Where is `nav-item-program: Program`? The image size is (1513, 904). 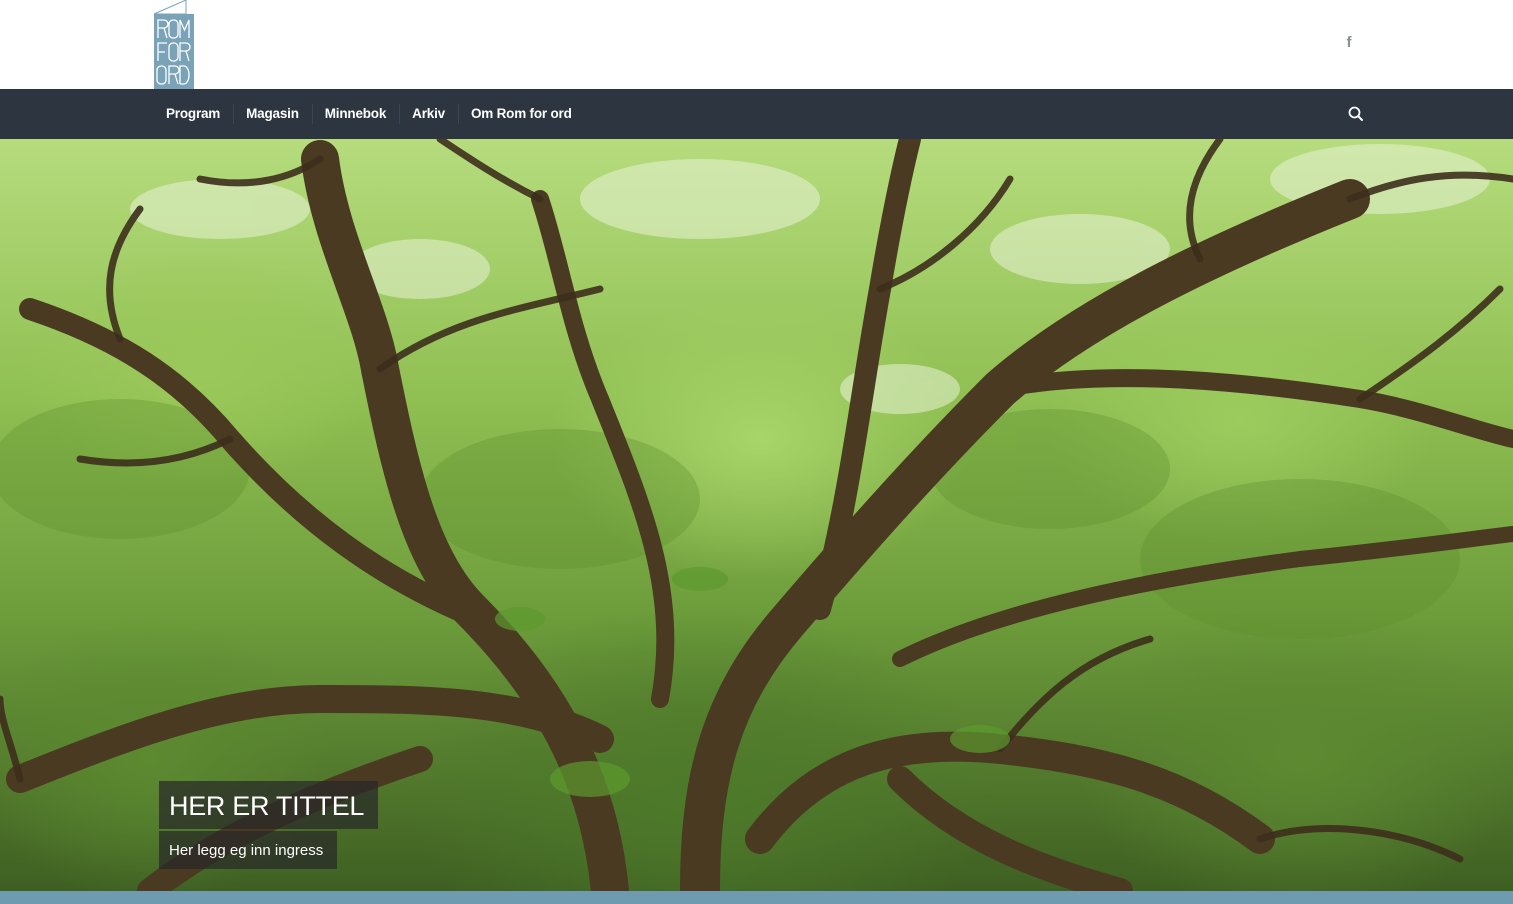 nav-item-program: Program is located at coordinates (193, 114).